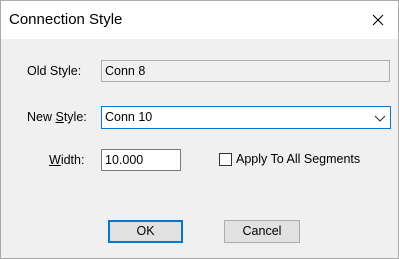  What do you see at coordinates (75, 117) in the screenshot?
I see `new-style-label-suffix: tyle:` at bounding box center [75, 117].